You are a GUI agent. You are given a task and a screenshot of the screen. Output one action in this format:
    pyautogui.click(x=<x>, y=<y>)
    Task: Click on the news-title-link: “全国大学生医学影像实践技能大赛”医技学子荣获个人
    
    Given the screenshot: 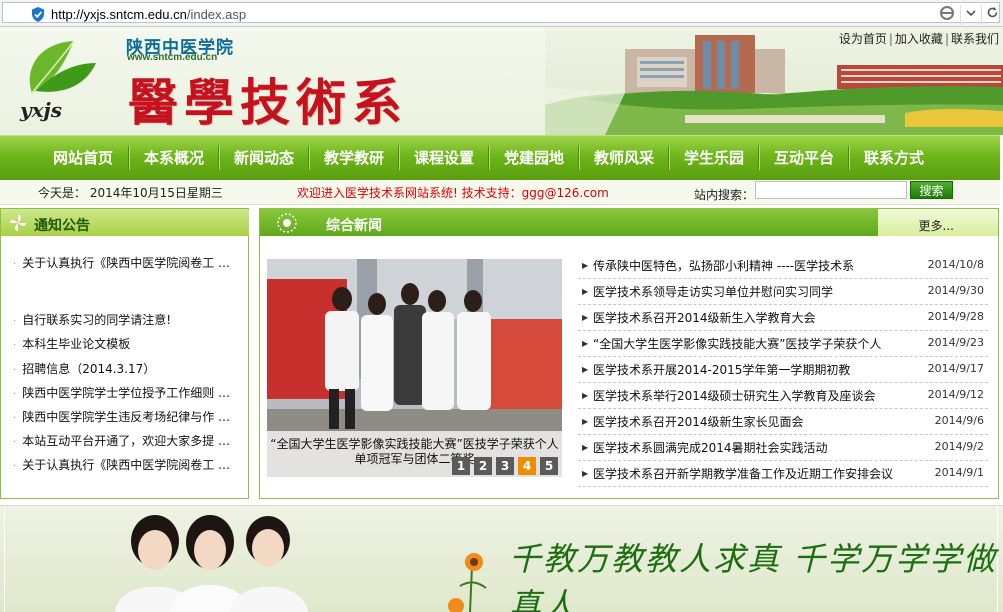 What is the action you would take?
    pyautogui.click(x=743, y=343)
    